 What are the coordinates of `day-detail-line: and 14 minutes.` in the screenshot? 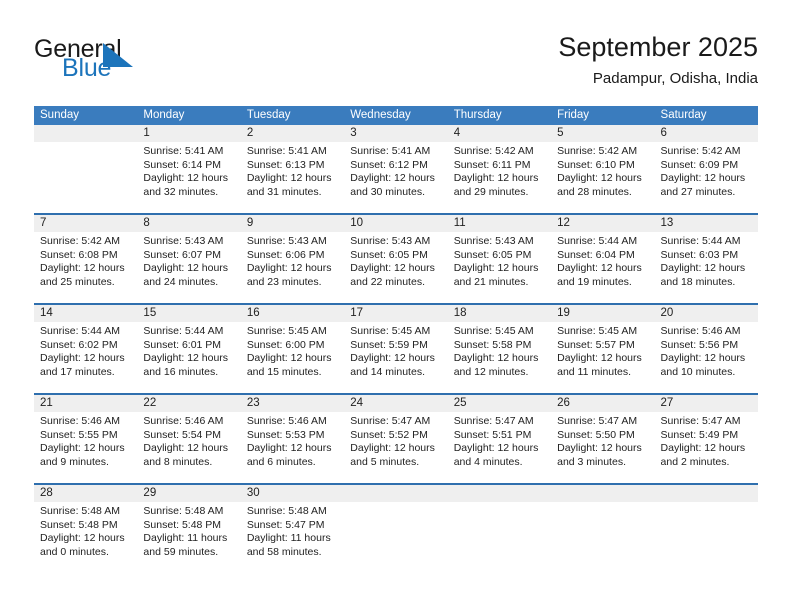 It's located at (387, 371).